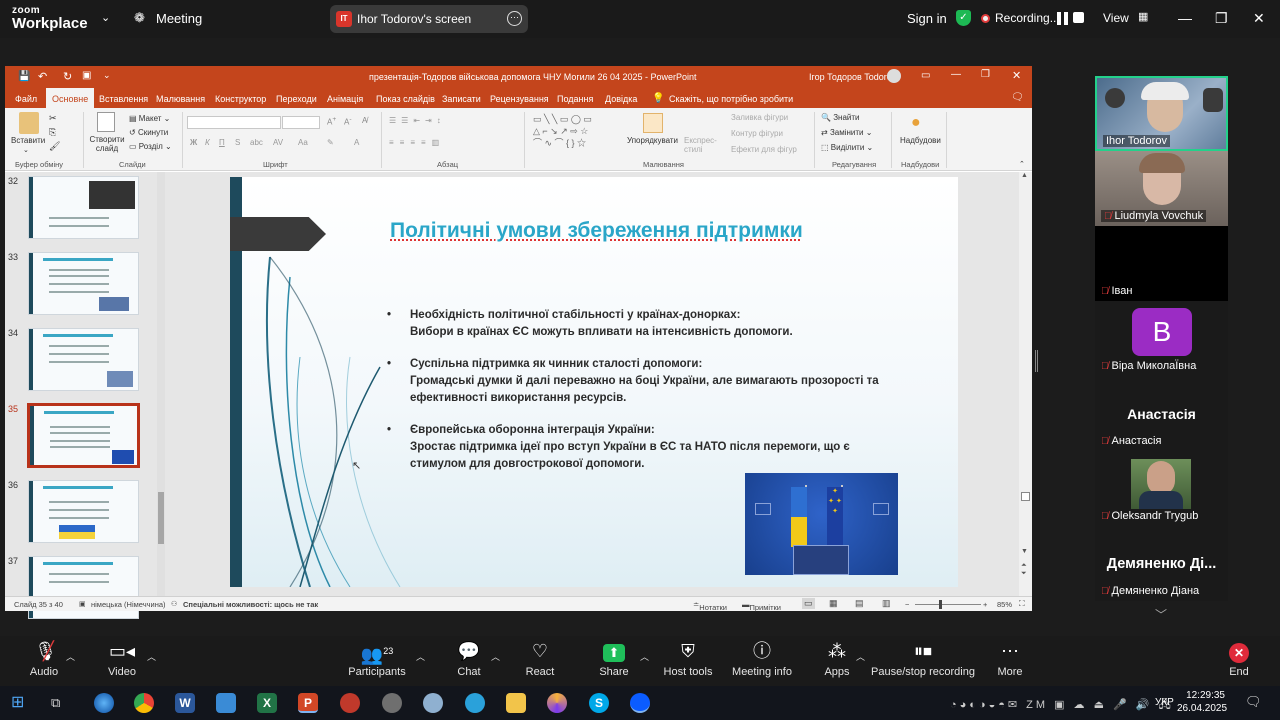 This screenshot has height=720, width=1280. Describe the element at coordinates (1161, 113) in the screenshot. I see `participant-tile-active-speaker: Ihor Todorov` at that location.